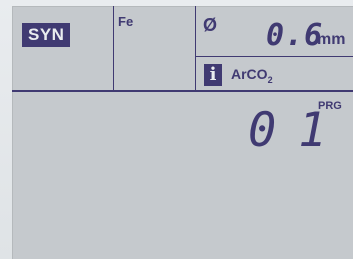  I want to click on mode-badge: SYN, so click(46, 35).